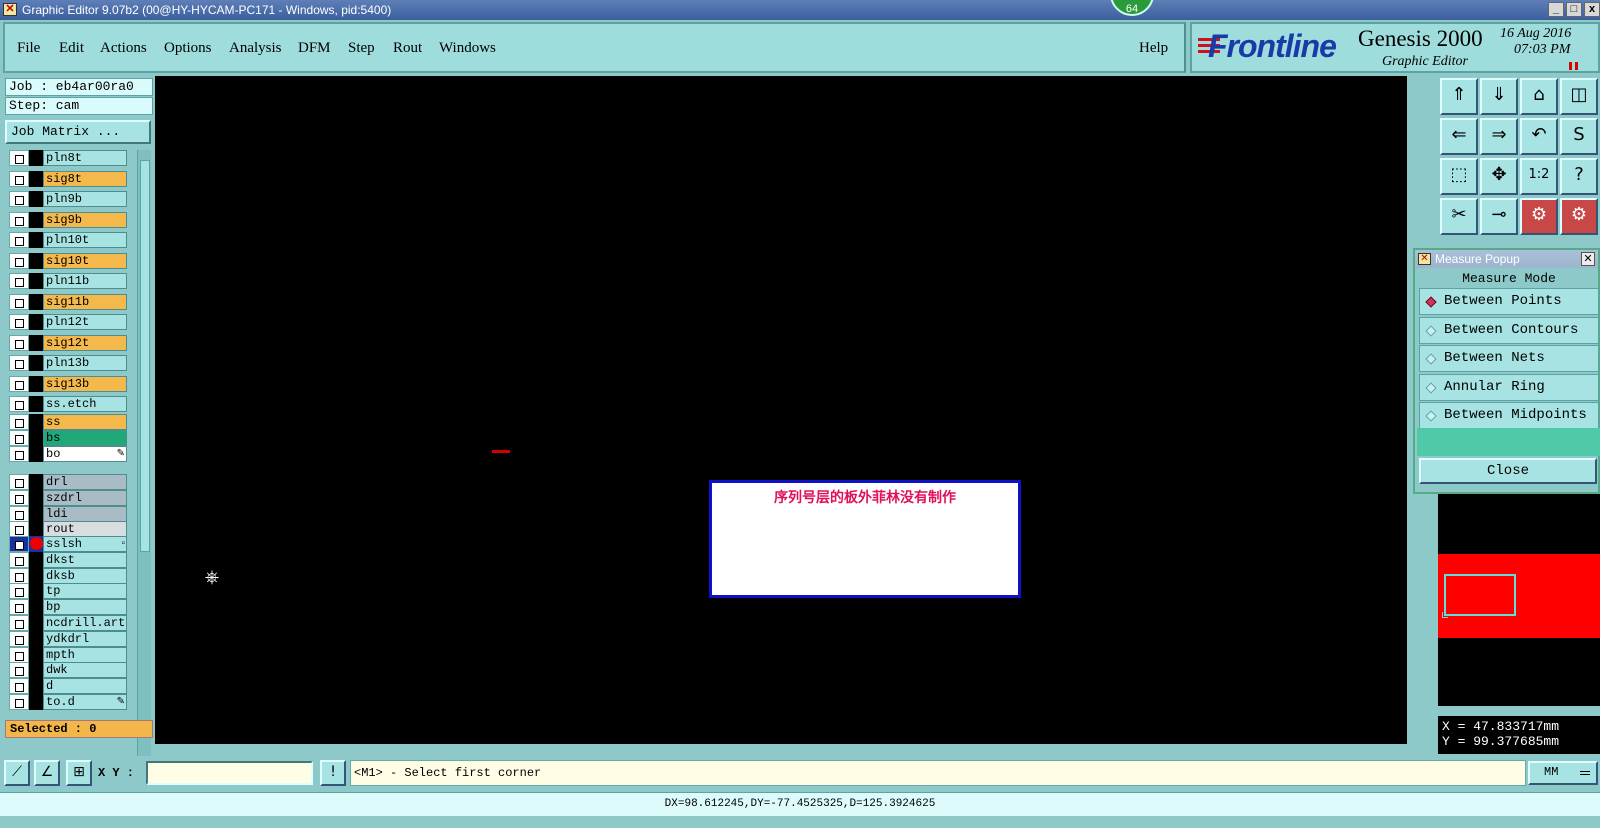  I want to click on layer-name: szdrl, so click(85, 497).